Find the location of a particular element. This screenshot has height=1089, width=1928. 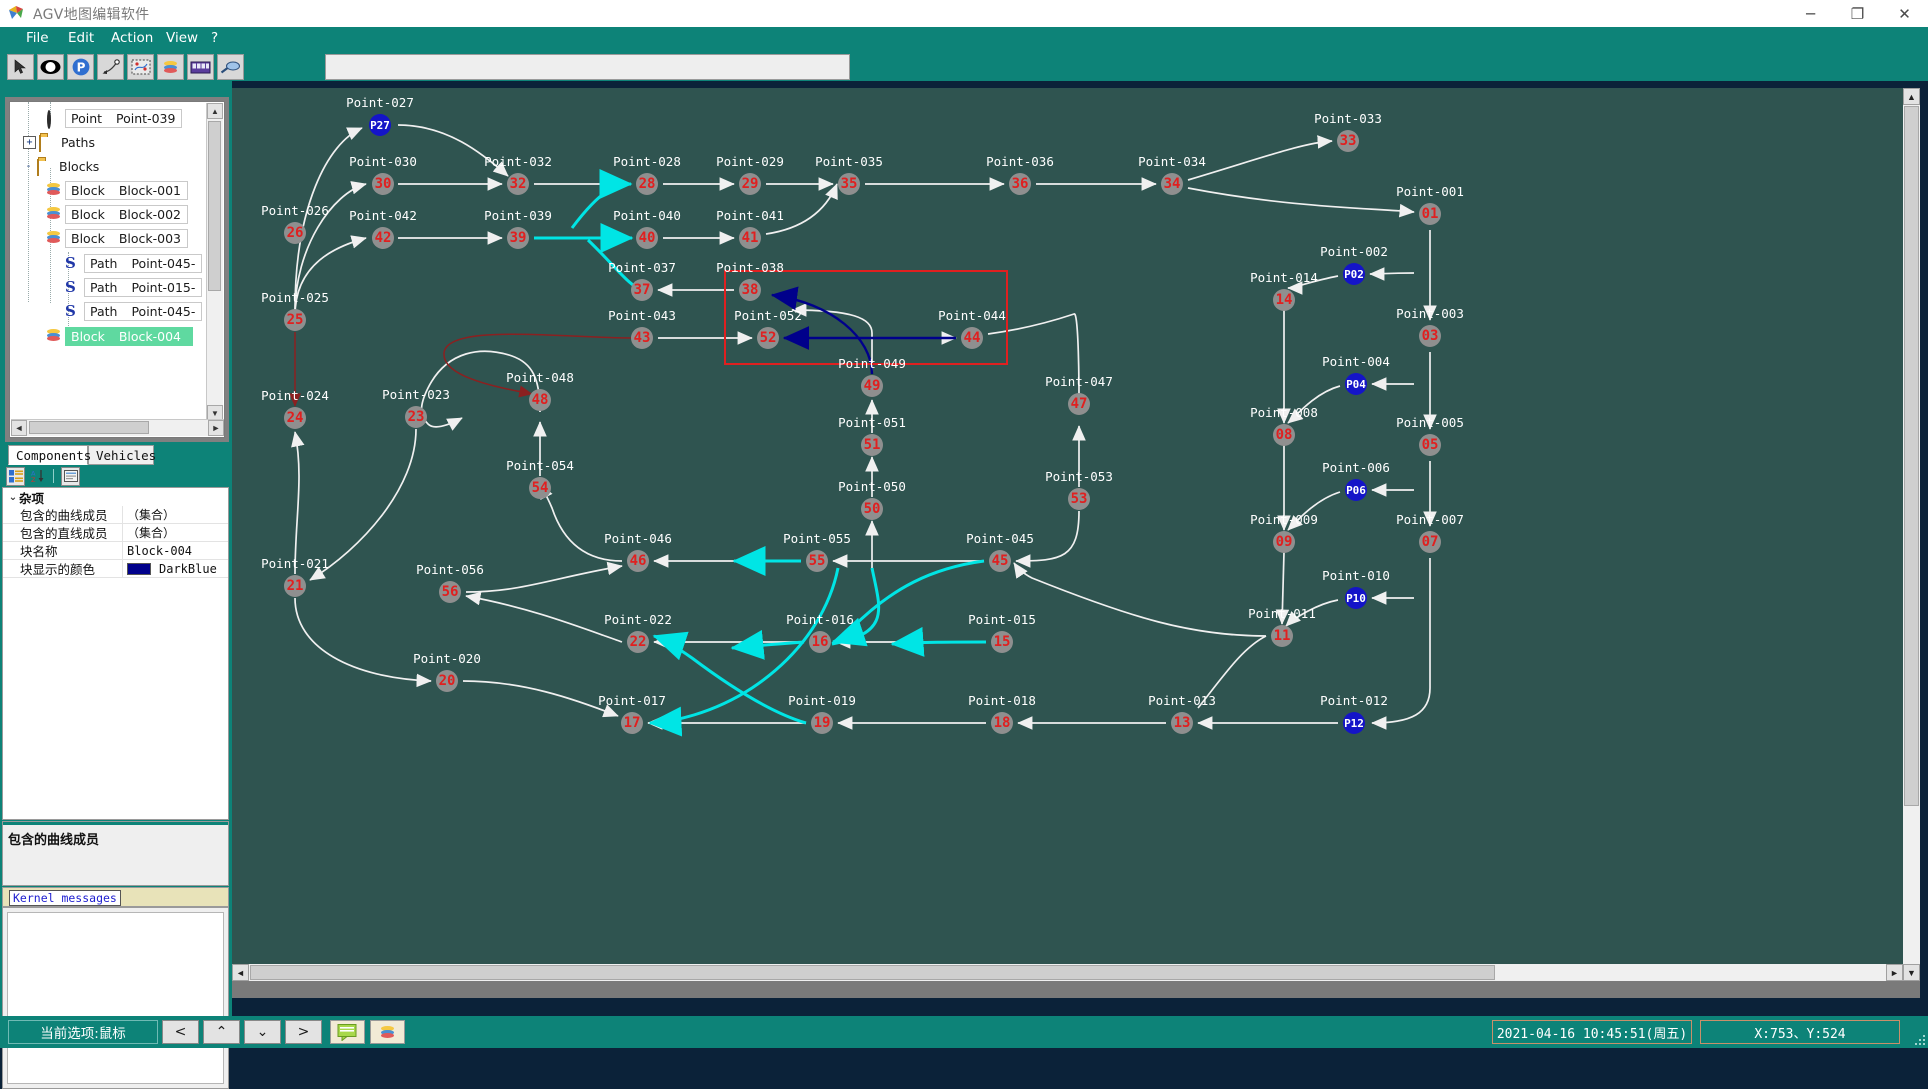

canvas-vertical-scrollbar: ▲ ▼ is located at coordinates (1911, 534).